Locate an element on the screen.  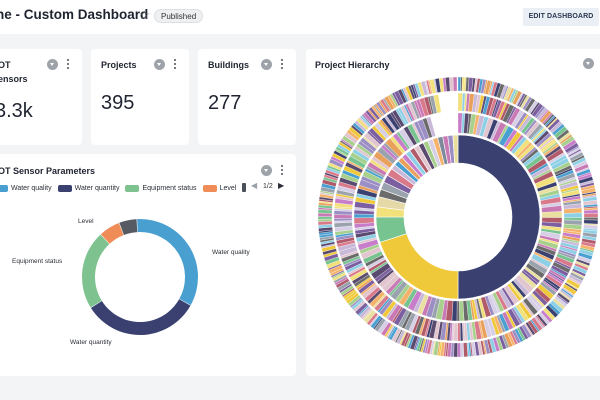
sensor-donut-chart is located at coordinates (140, 277).